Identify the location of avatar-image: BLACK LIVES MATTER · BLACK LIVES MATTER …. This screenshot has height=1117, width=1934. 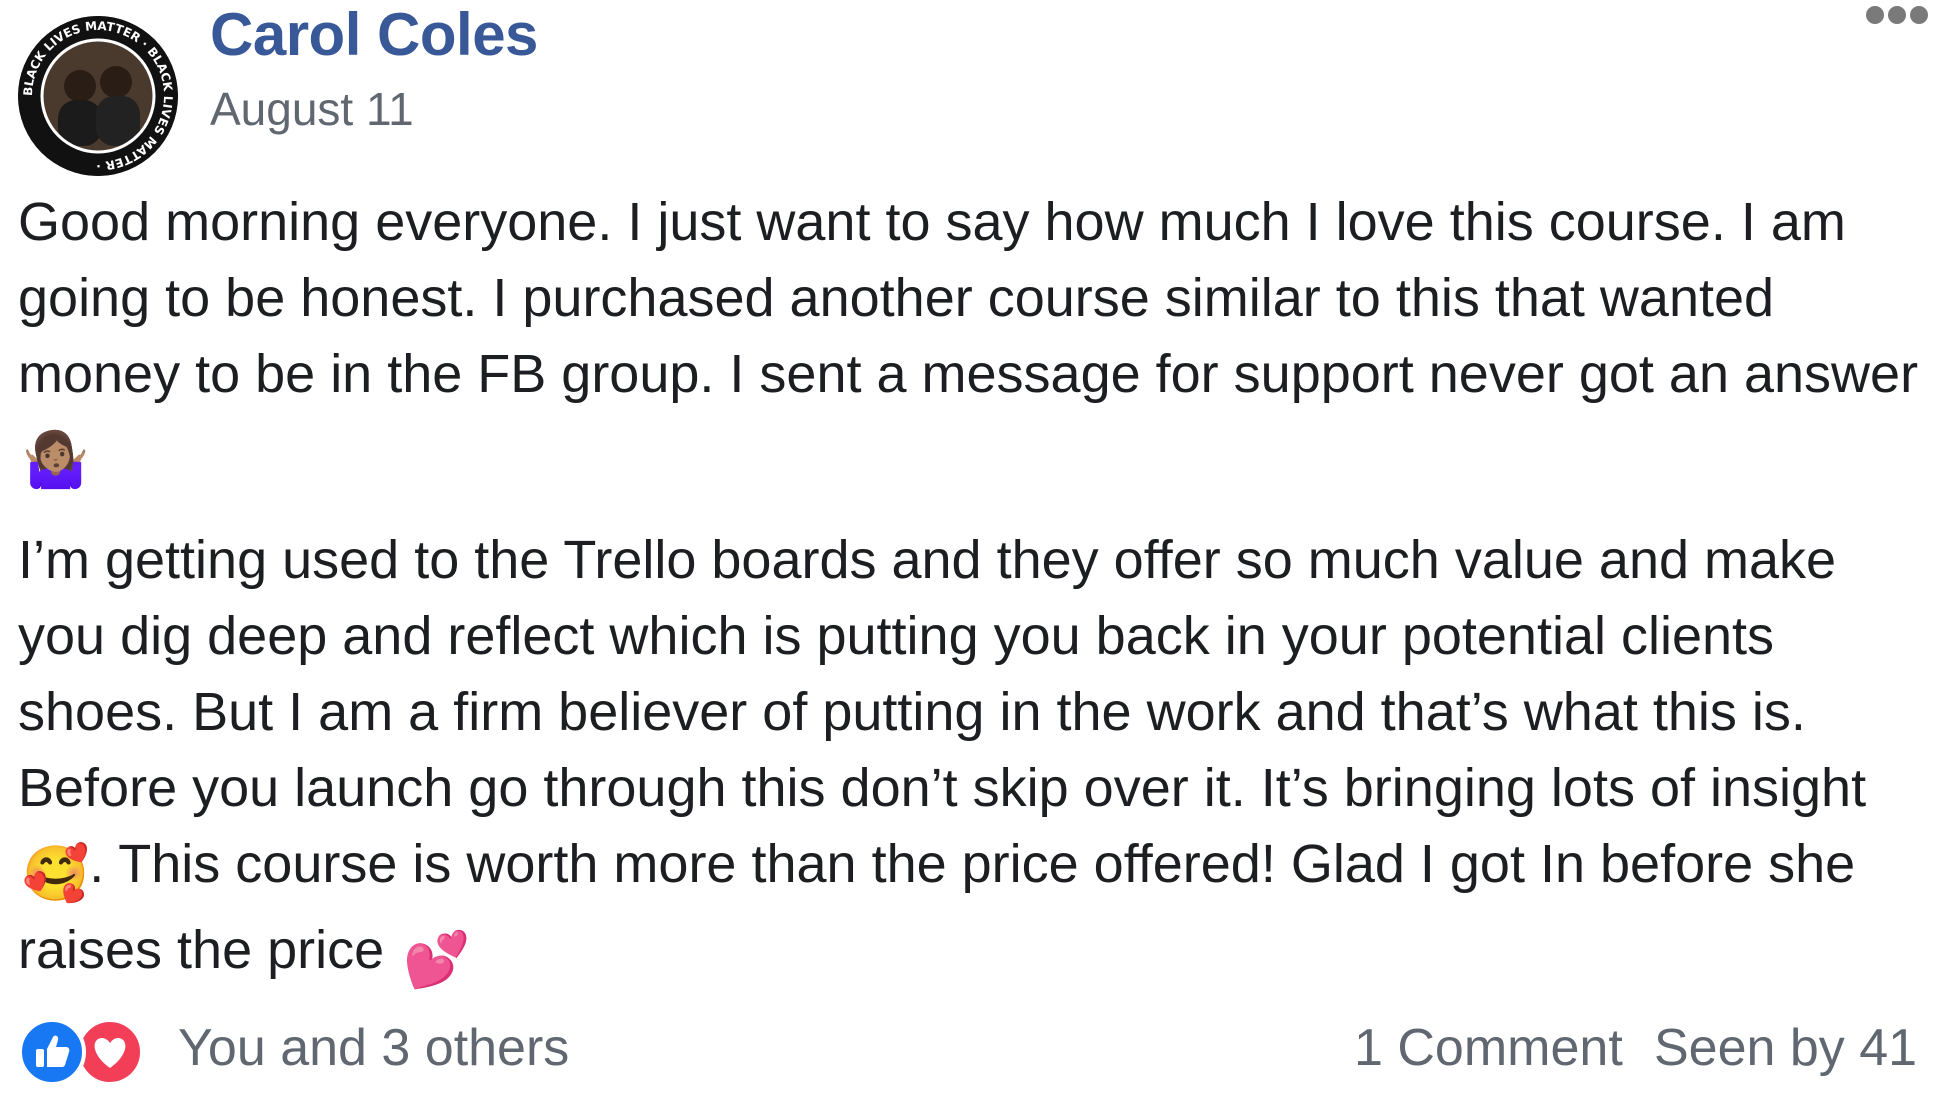
(98, 96).